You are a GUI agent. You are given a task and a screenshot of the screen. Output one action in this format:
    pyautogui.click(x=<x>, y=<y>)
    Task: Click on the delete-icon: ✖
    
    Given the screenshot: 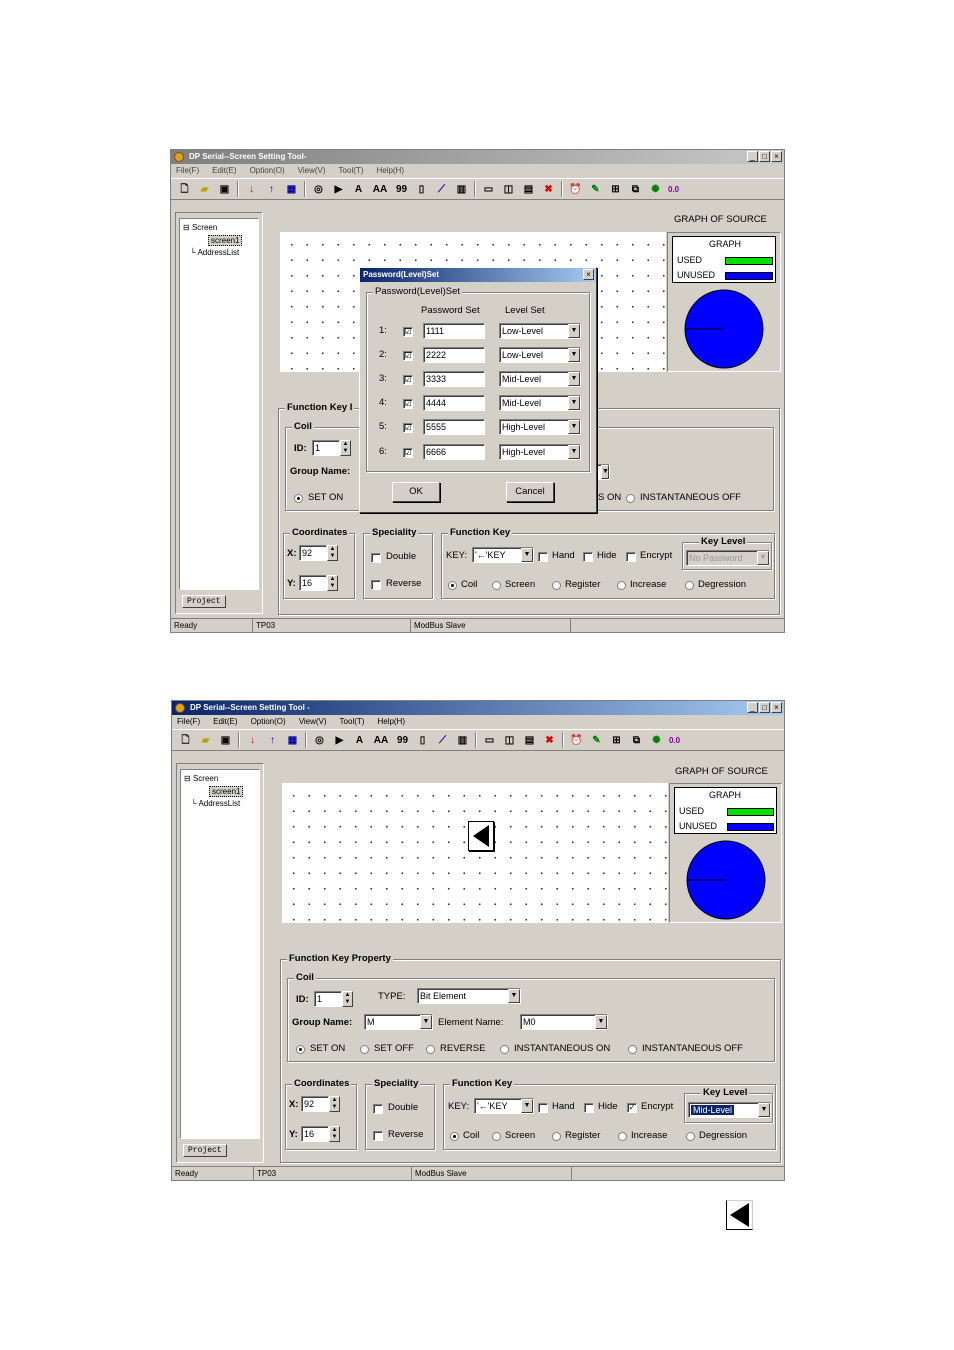 What is the action you would take?
    pyautogui.click(x=548, y=189)
    